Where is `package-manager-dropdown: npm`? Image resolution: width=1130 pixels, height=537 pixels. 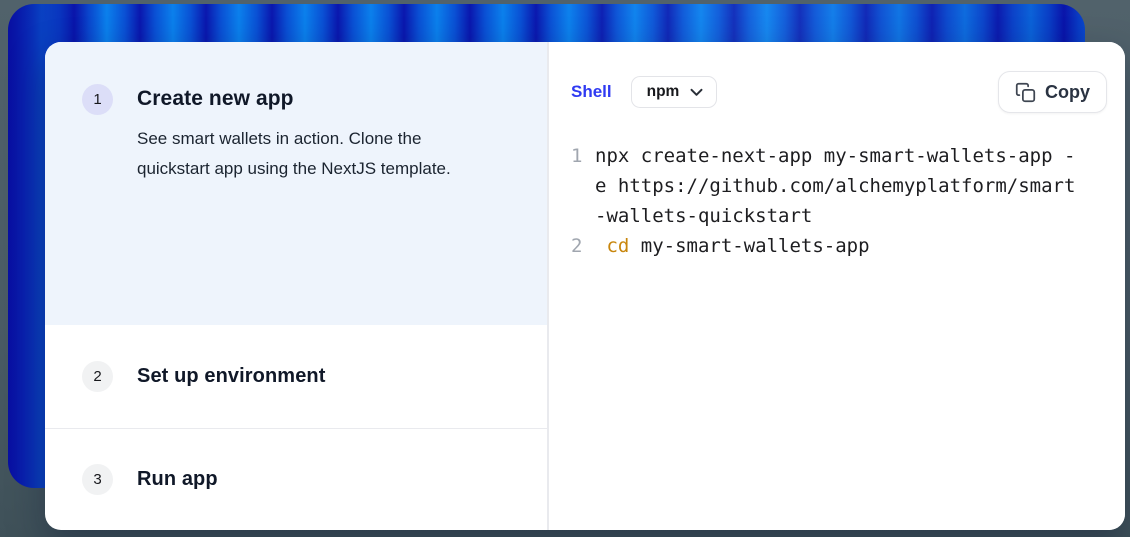 package-manager-dropdown: npm is located at coordinates (674, 92).